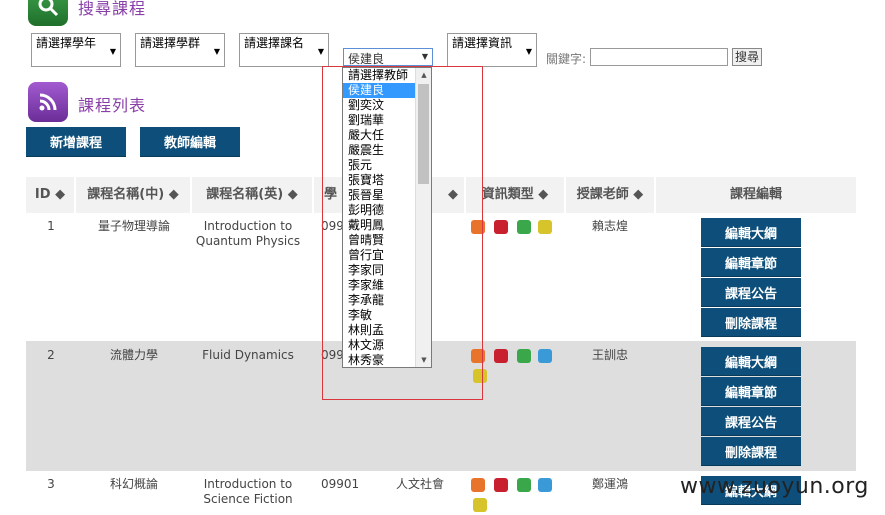  Describe the element at coordinates (112, 9) in the screenshot. I see `search-heading: 搜尋課程` at that location.